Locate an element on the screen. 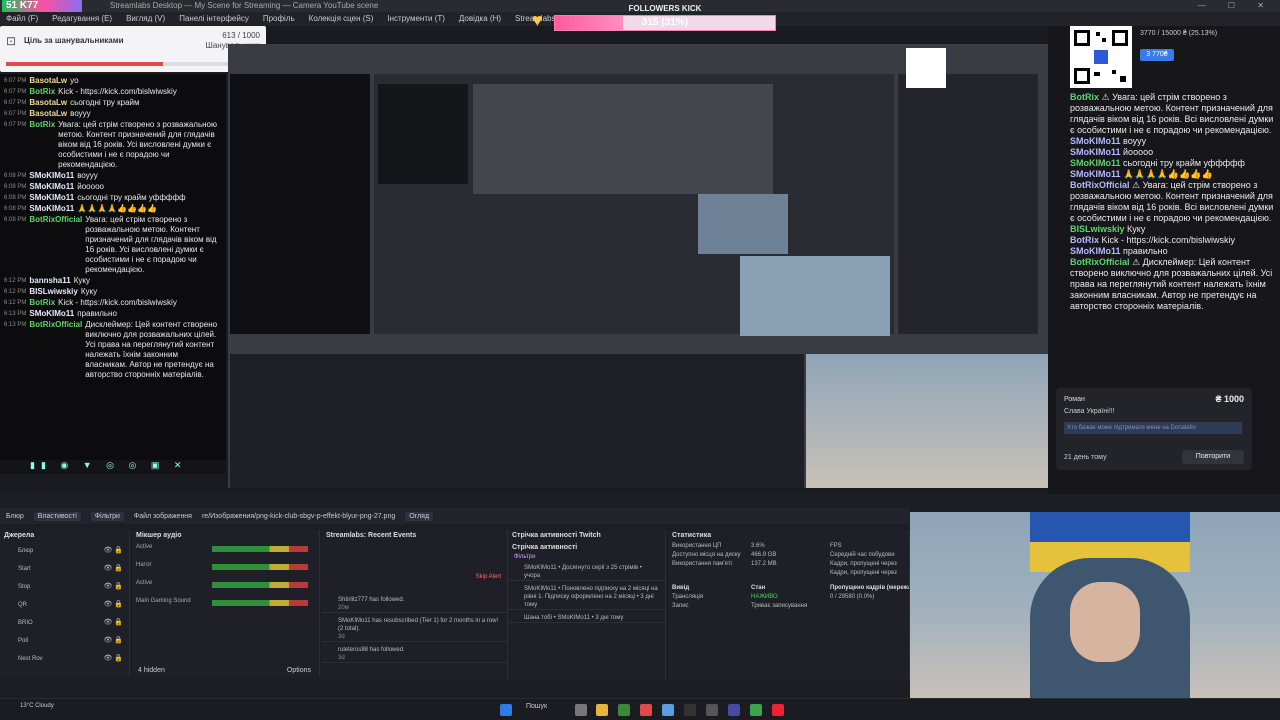  image-file-label: Файл зображення is located at coordinates (162, 516).